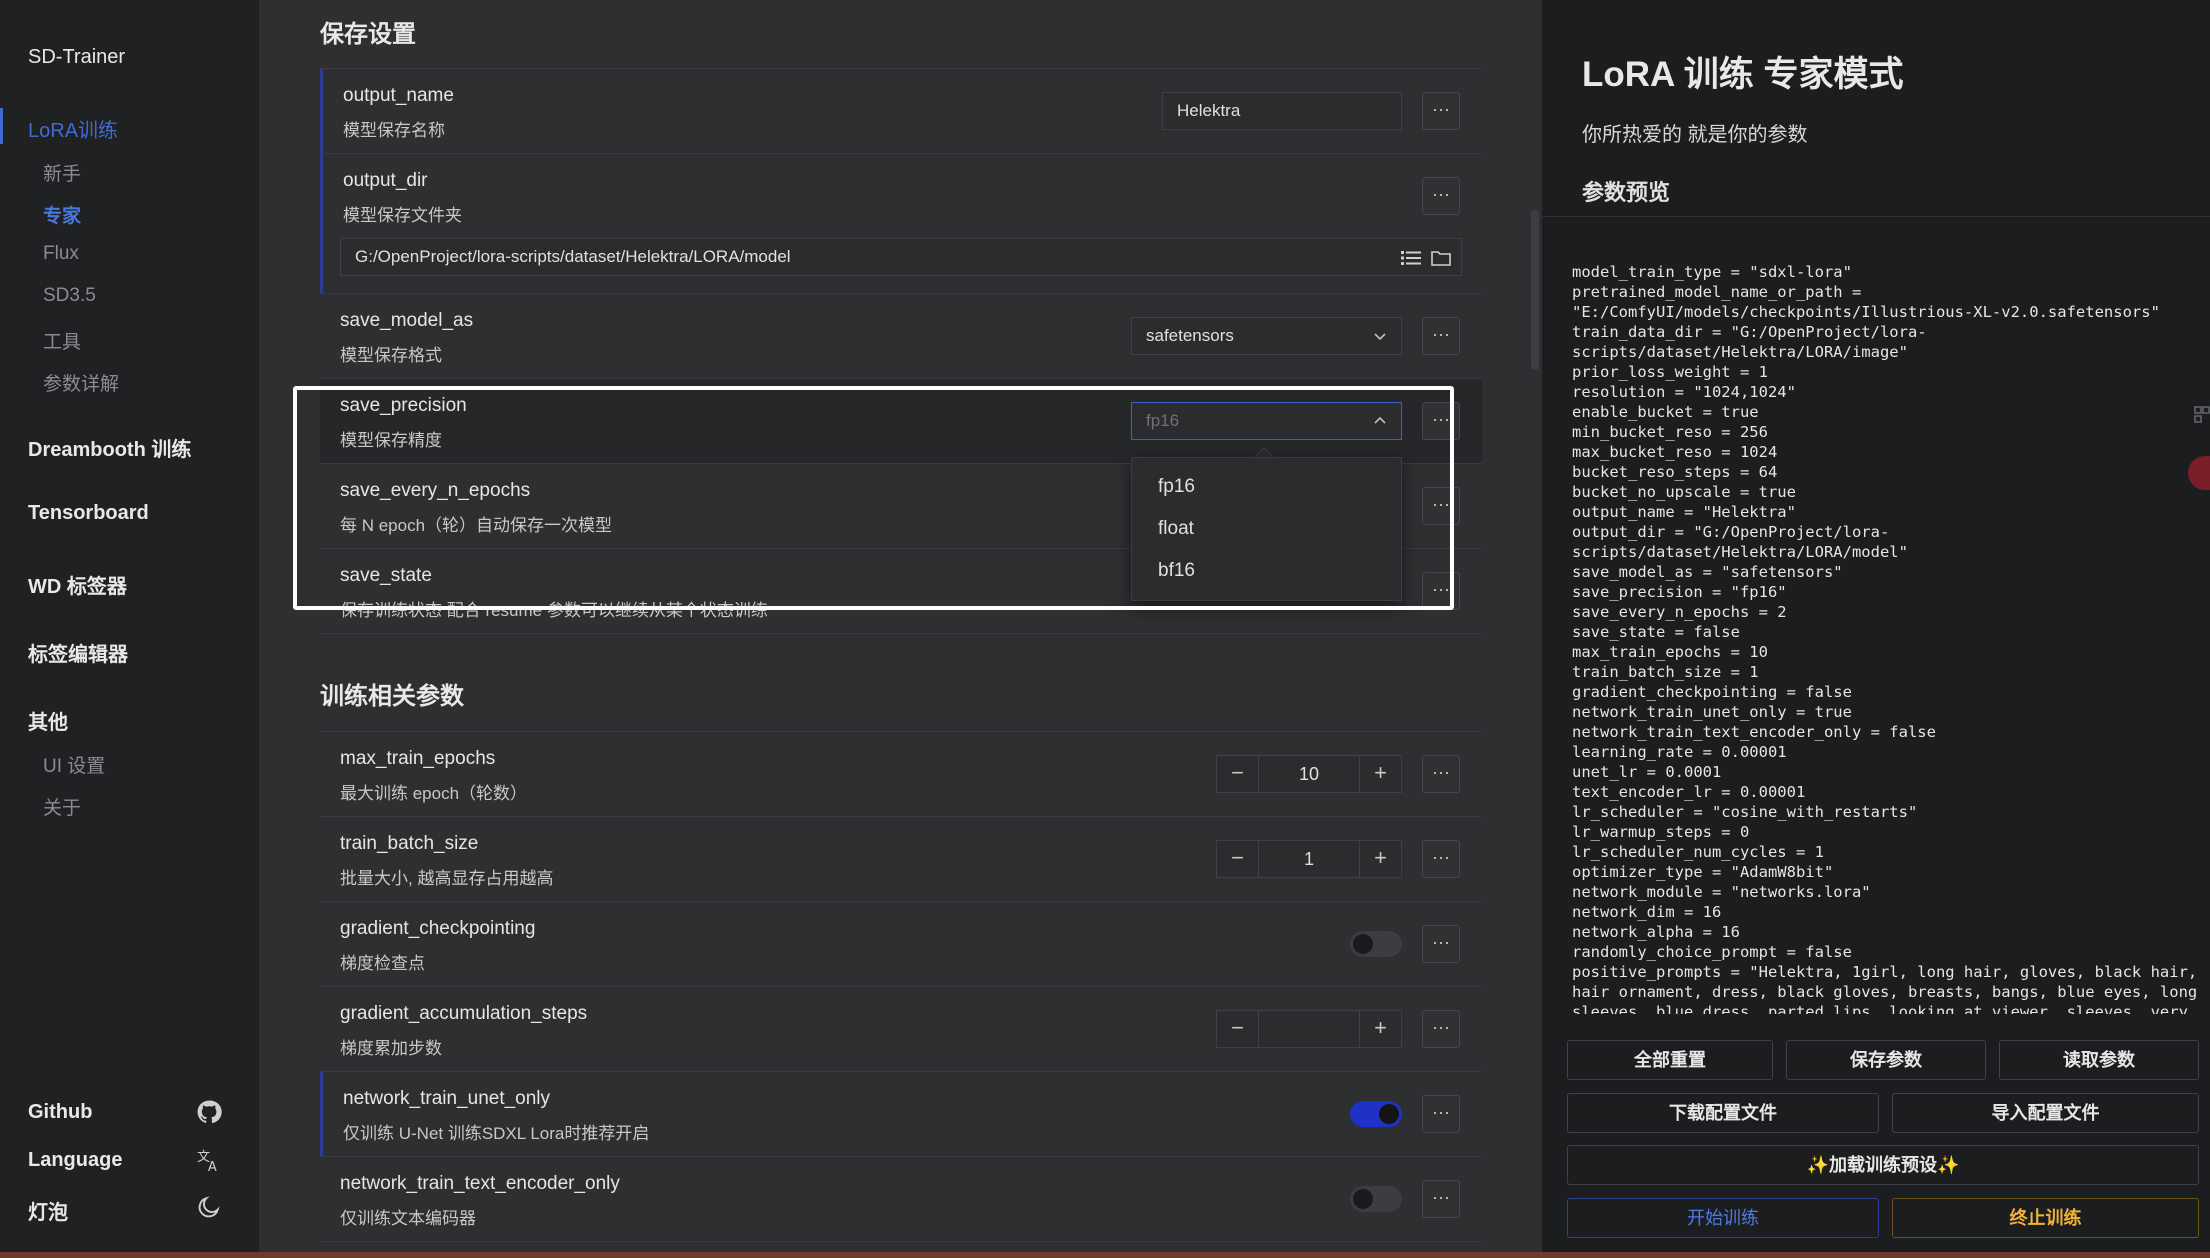 This screenshot has height=1258, width=2210. I want to click on app-brand: SD-Trainer, so click(76, 57).